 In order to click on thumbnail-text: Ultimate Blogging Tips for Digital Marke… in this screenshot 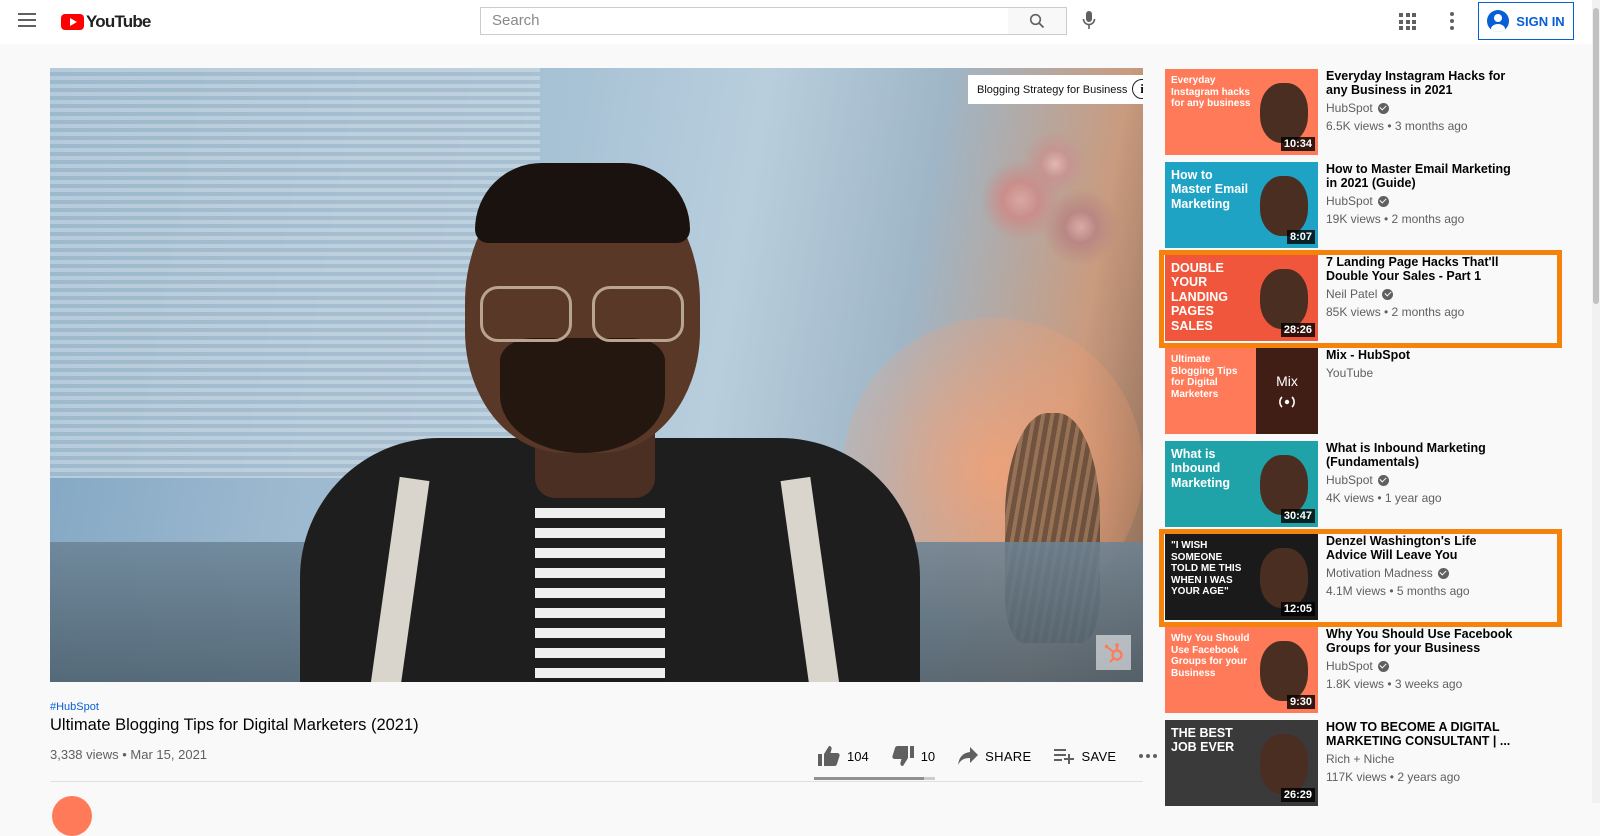, I will do `click(1204, 377)`.